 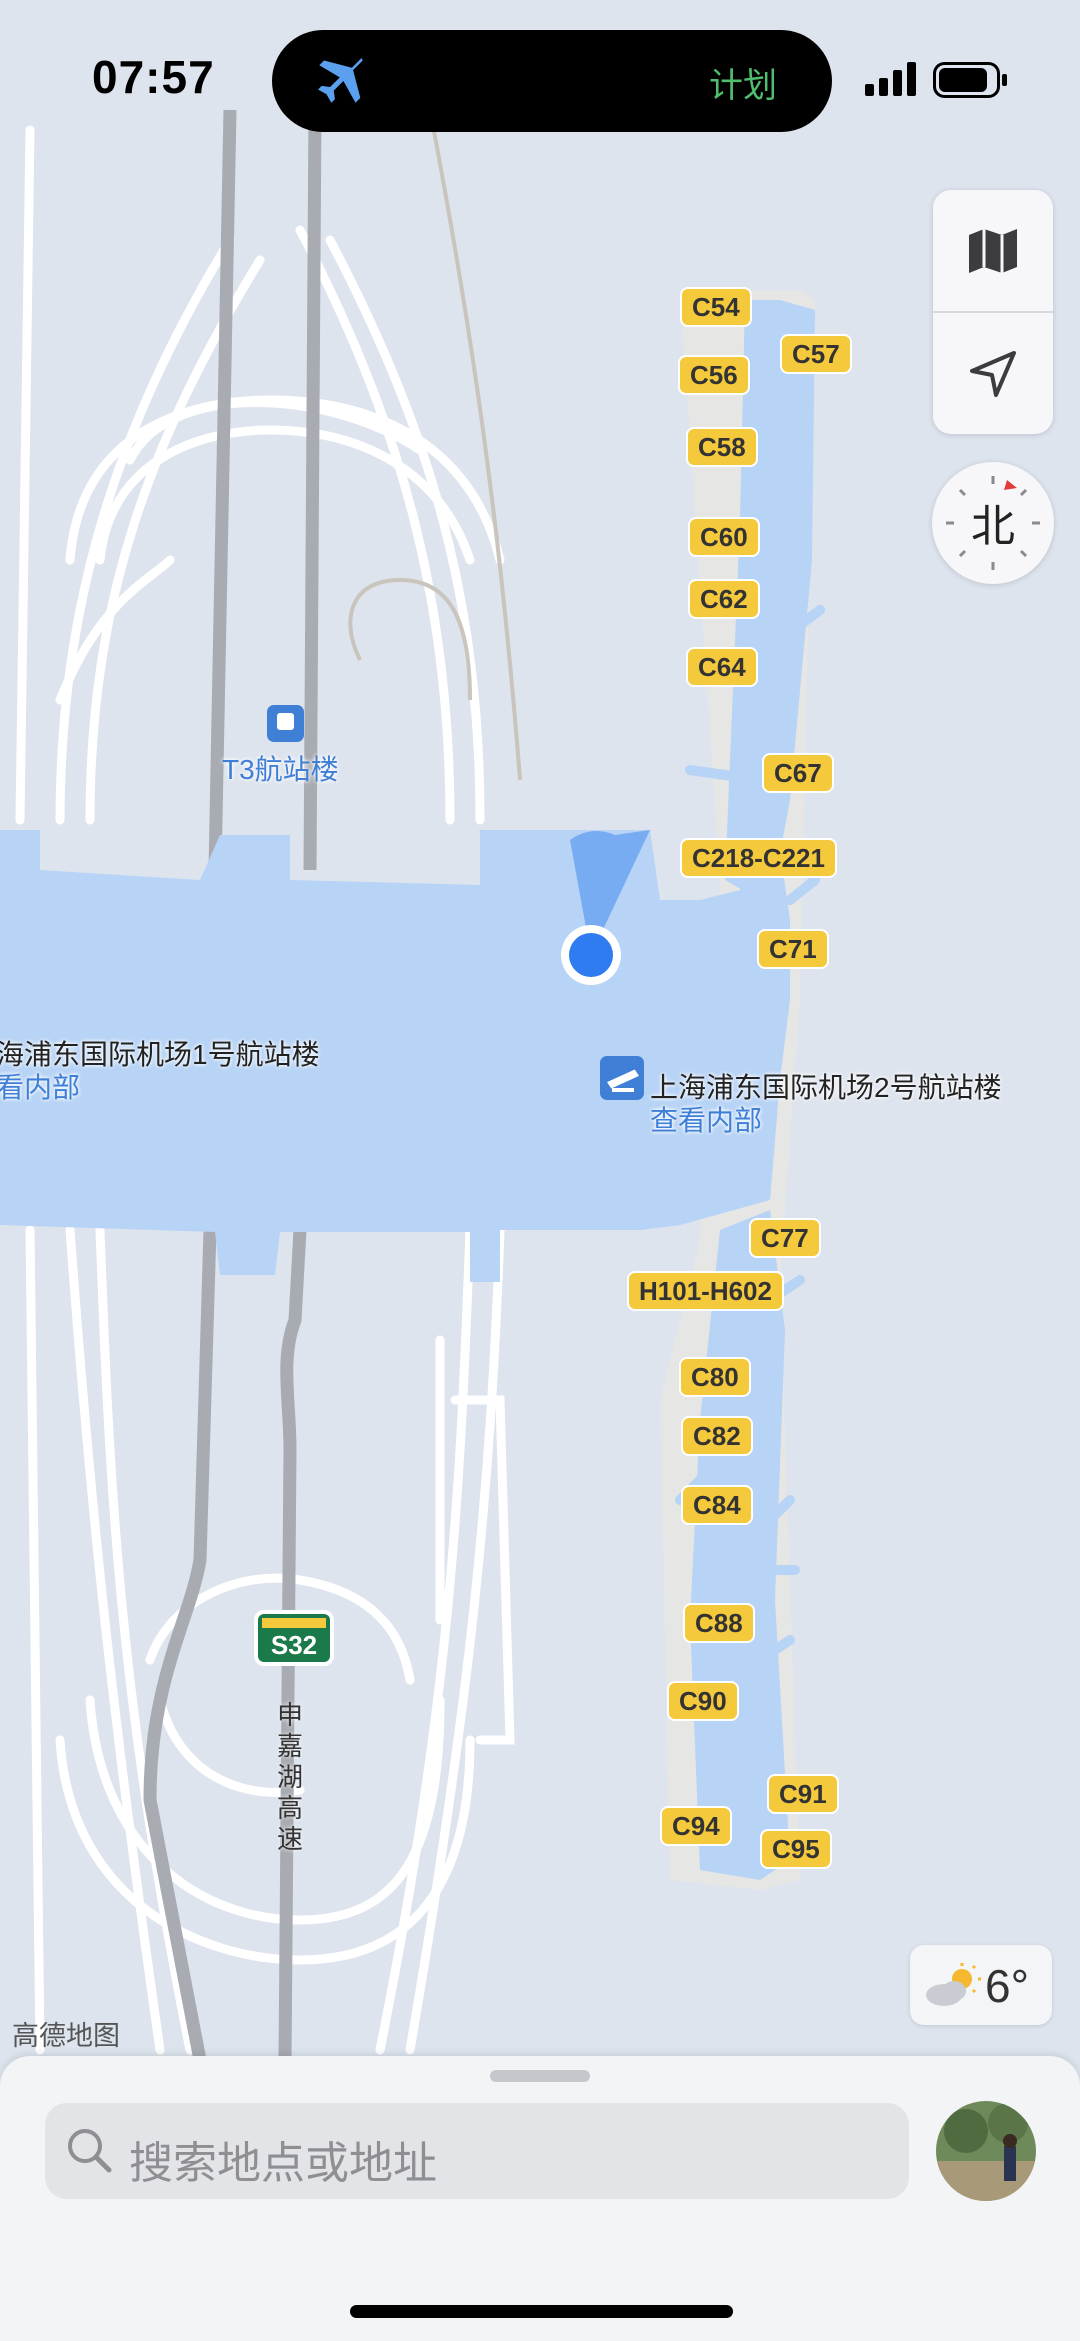 I want to click on highway-shield-label: S32, so click(x=294, y=1645).